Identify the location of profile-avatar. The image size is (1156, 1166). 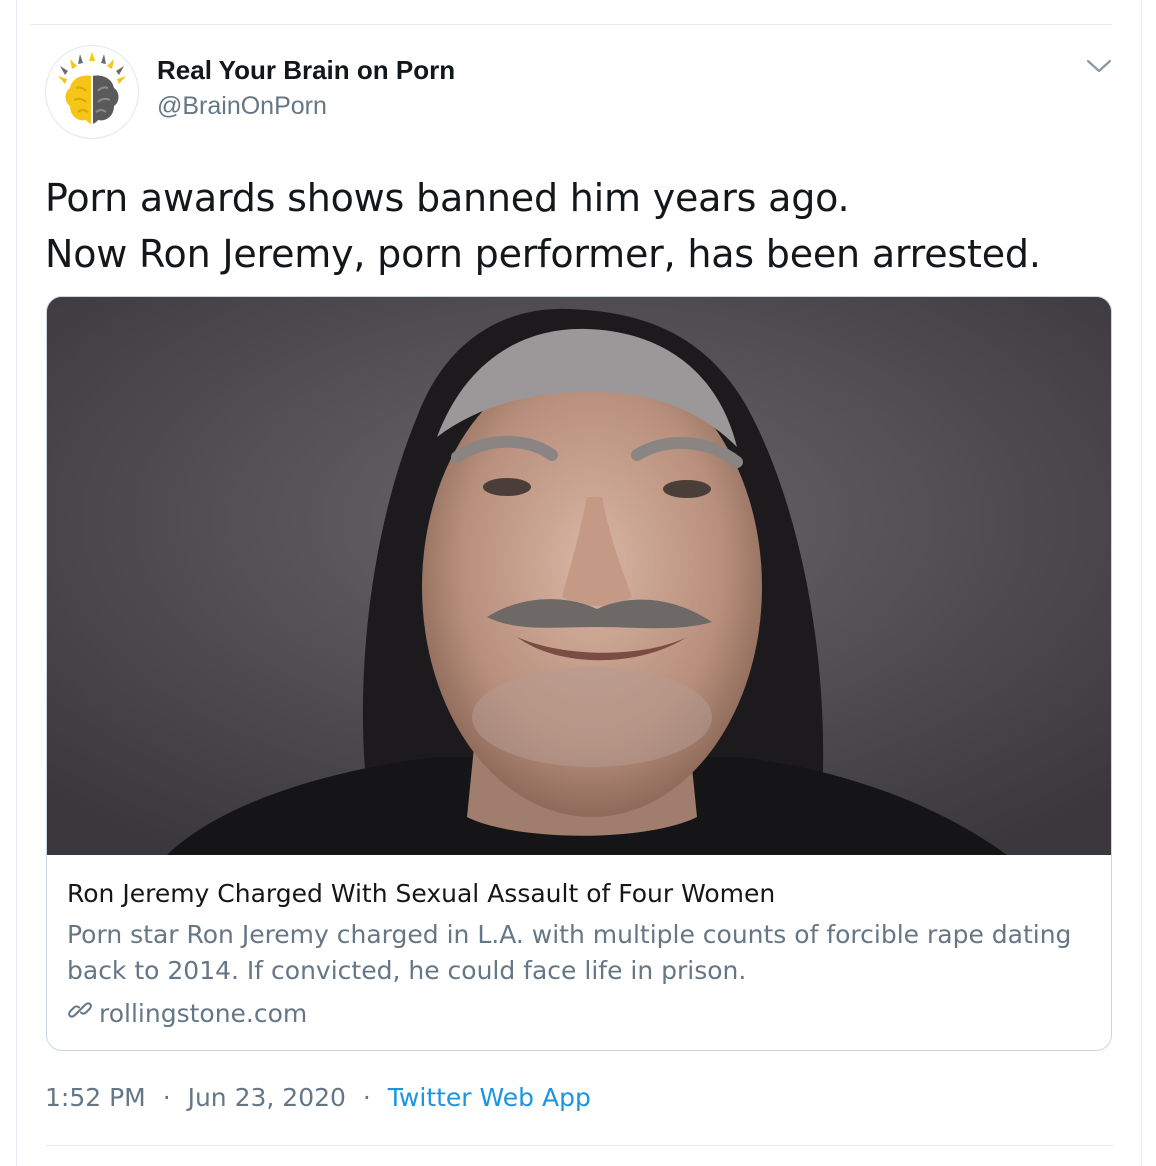
(92, 92).